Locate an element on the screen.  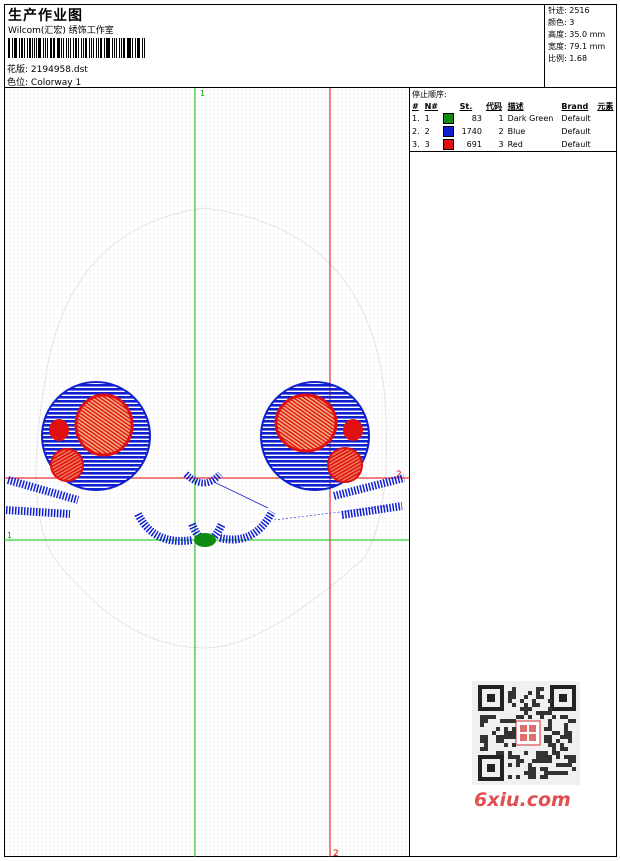
col-code: 代码 is located at coordinates (493, 106).